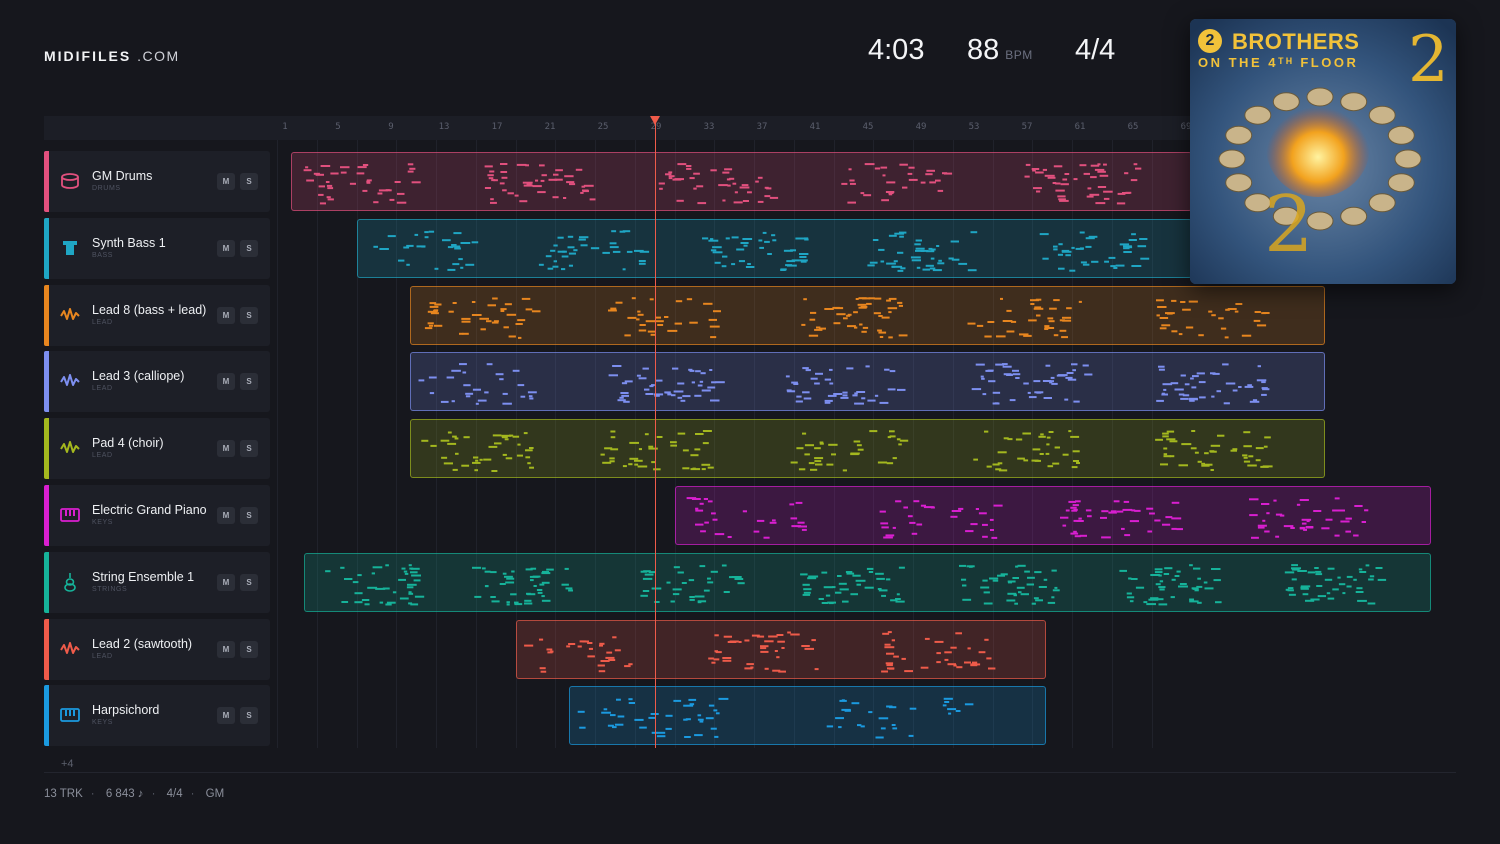 This screenshot has height=844, width=1500. I want to click on track-header: Lead 3 (calliope) LEAD M S, so click(157, 382).